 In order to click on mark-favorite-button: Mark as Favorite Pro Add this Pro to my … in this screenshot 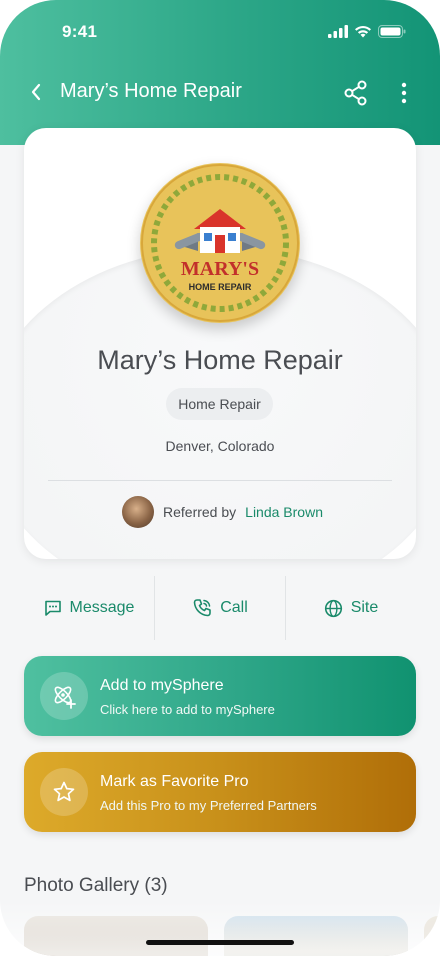, I will do `click(220, 792)`.